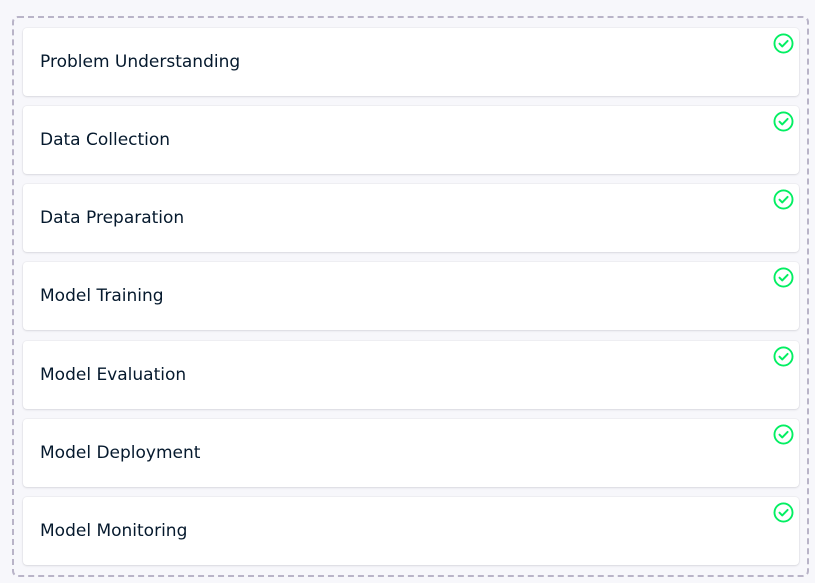 This screenshot has width=815, height=583. What do you see at coordinates (411, 140) in the screenshot?
I see `step-card-data-collection: Data Collection` at bounding box center [411, 140].